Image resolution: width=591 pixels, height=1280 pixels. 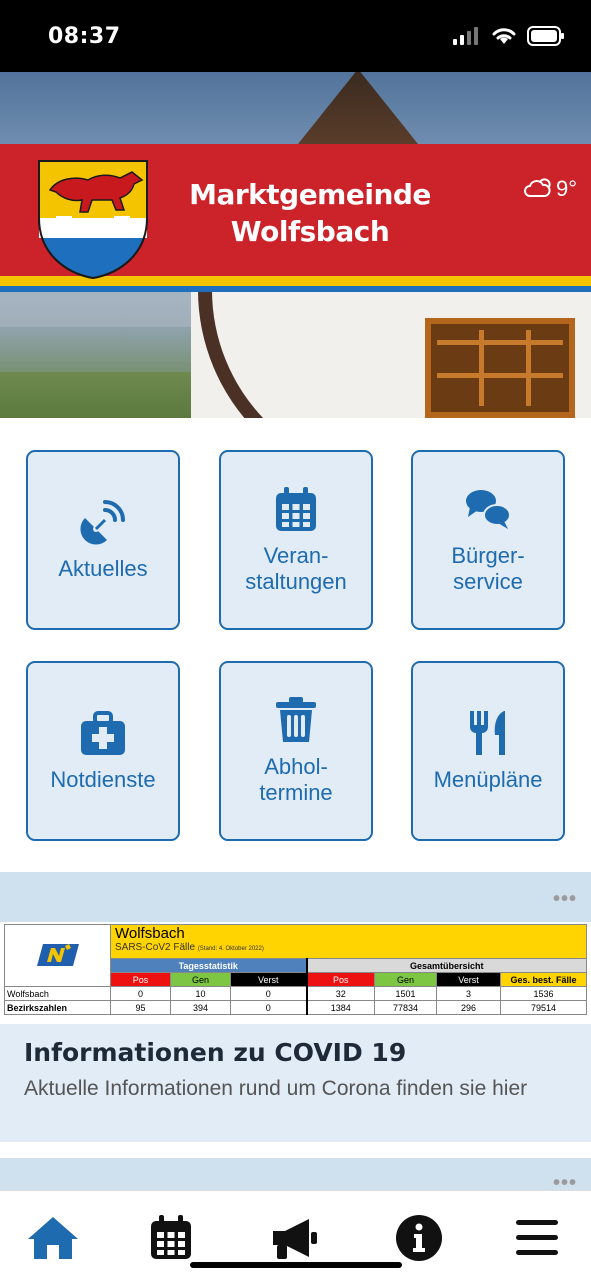 What do you see at coordinates (215, 1052) in the screenshot?
I see `news-card-title: Informationen zu COVID 19` at bounding box center [215, 1052].